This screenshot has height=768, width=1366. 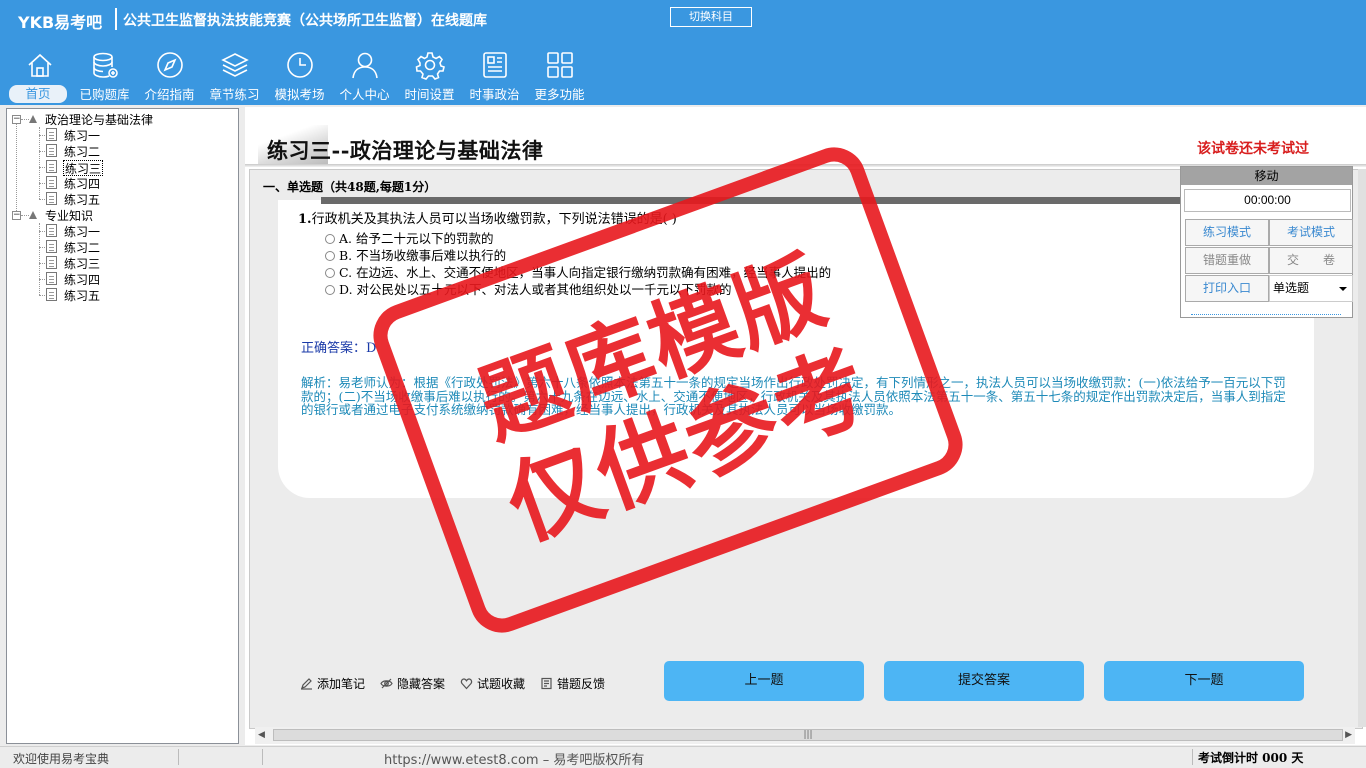 What do you see at coordinates (299, 94) in the screenshot?
I see `nav-label: 模拟考场` at bounding box center [299, 94].